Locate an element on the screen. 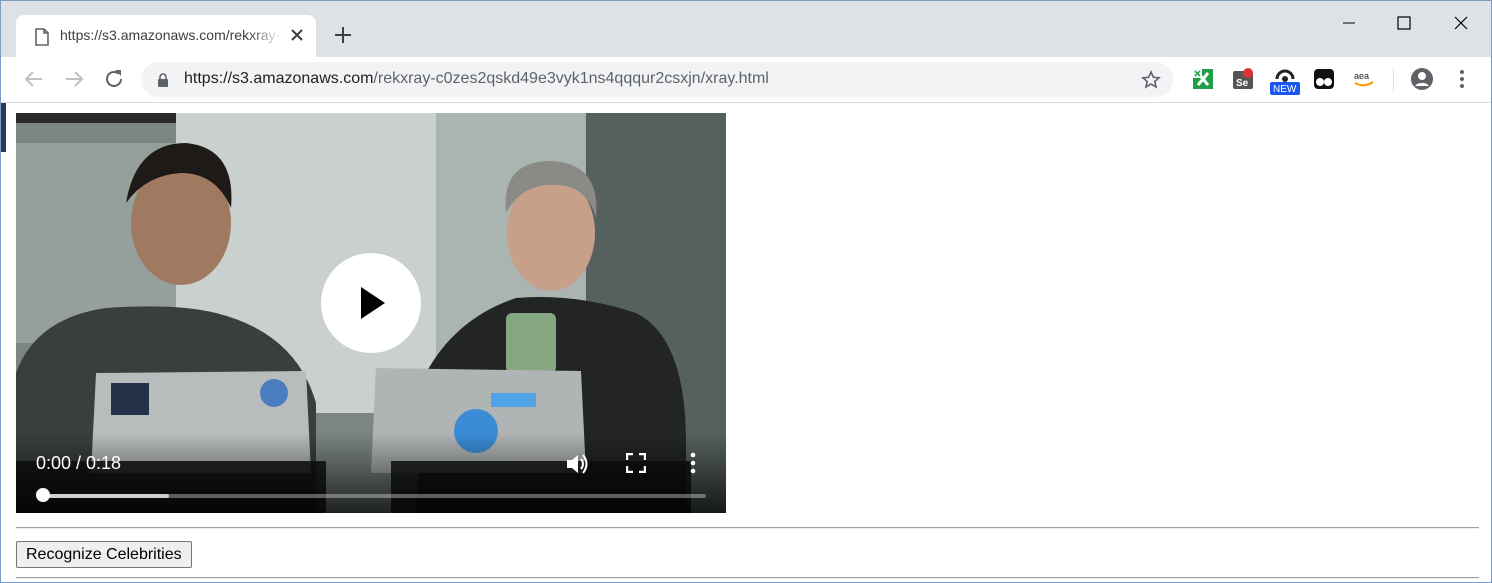 This screenshot has height=583, width=1492. excel-extension-icon is located at coordinates (1203, 79).